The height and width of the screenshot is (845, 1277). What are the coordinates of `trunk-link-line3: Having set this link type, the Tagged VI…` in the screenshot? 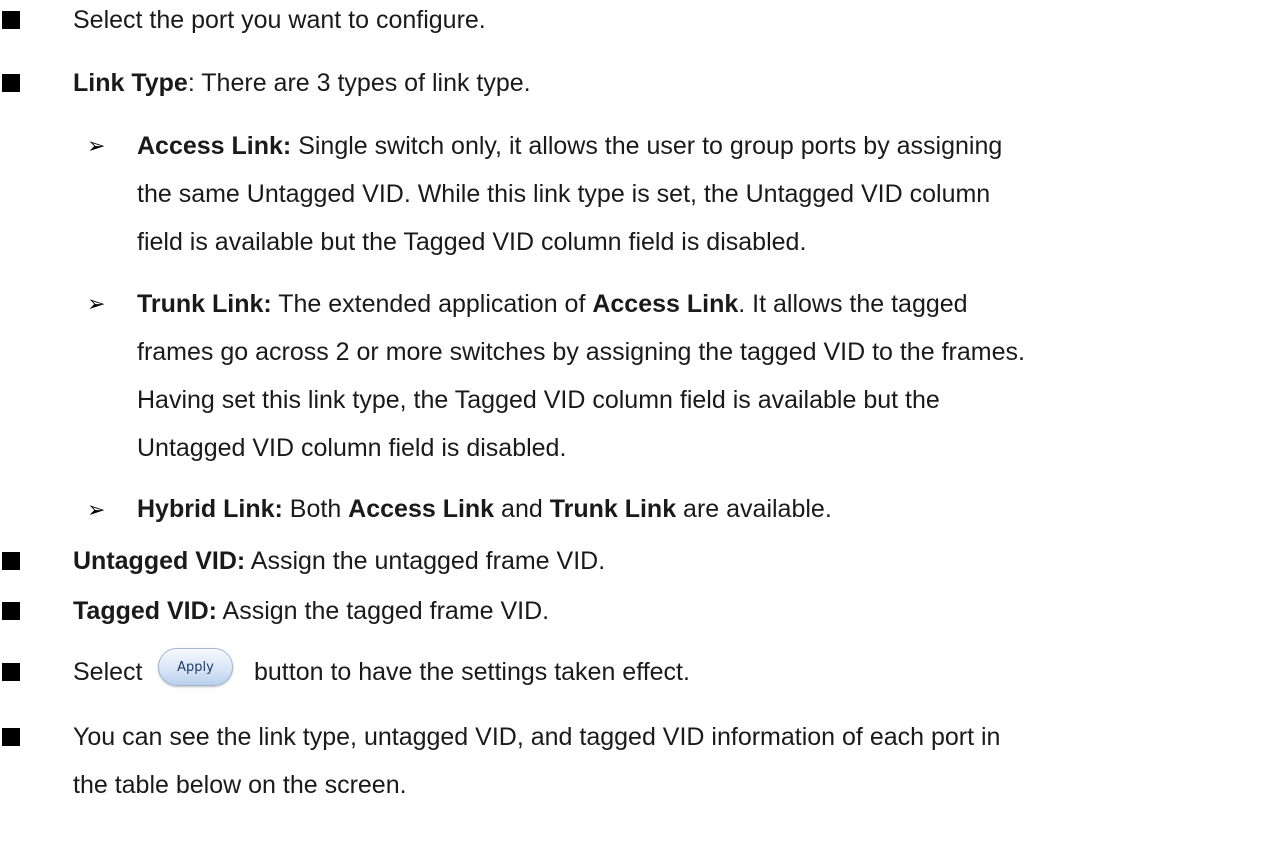 It's located at (538, 400).